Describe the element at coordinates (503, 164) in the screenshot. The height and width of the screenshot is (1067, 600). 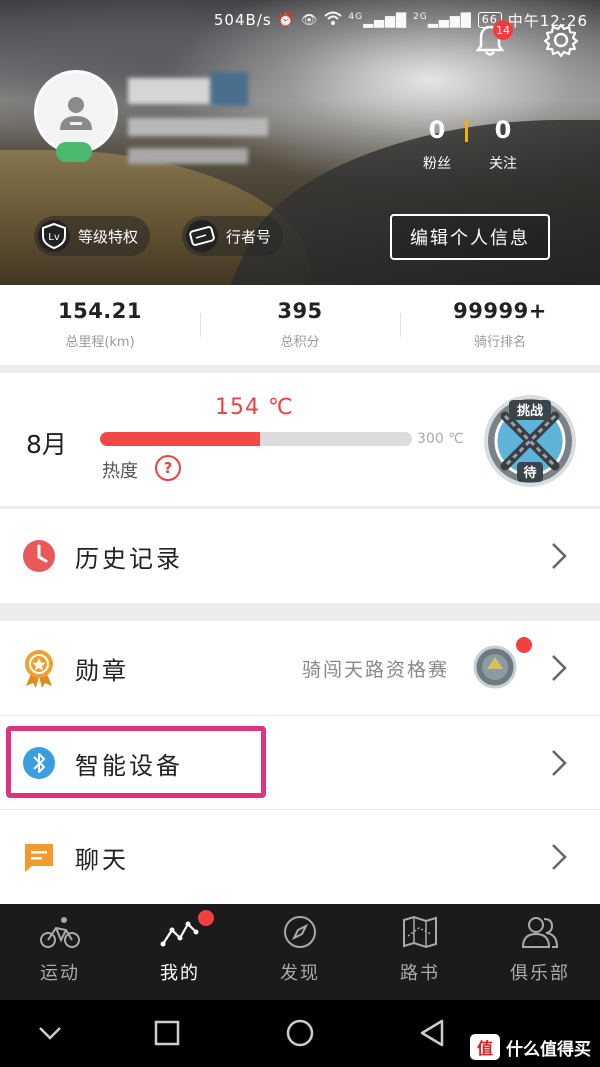
I see `follow-label: 关注` at that location.